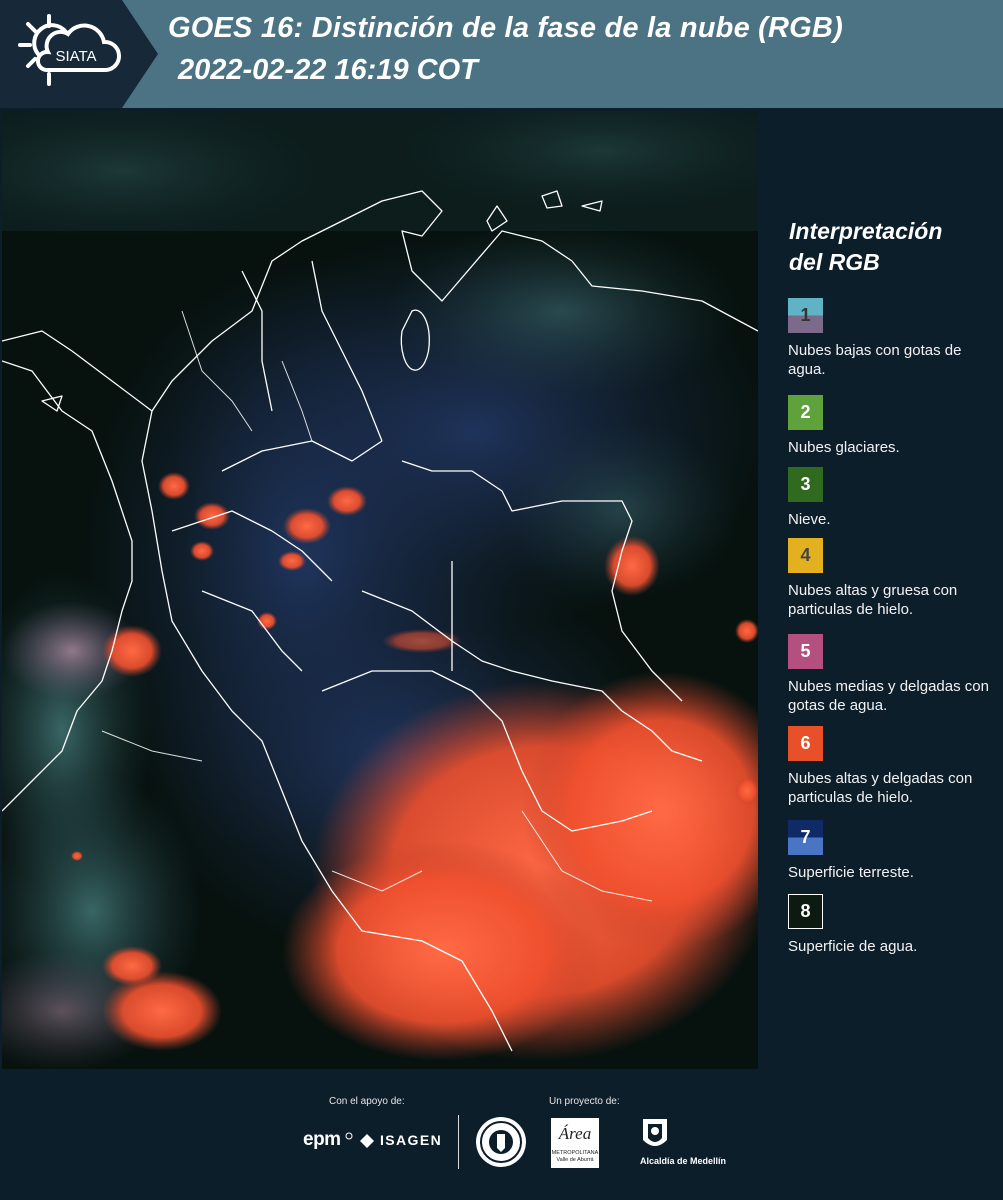  I want to click on legend-swatch-6: 6, so click(805, 743).